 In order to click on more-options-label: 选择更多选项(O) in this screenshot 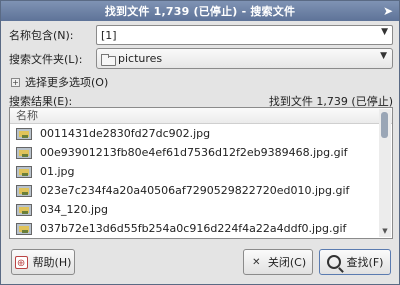, I will do `click(67, 82)`.